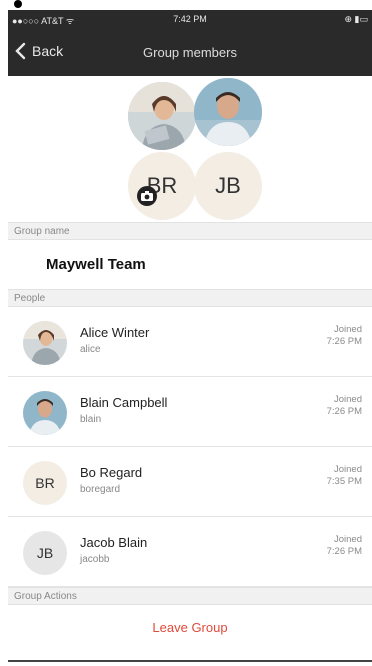 The width and height of the screenshot is (372, 666). Describe the element at coordinates (111, 472) in the screenshot. I see `member-name: Bo Regard` at that location.